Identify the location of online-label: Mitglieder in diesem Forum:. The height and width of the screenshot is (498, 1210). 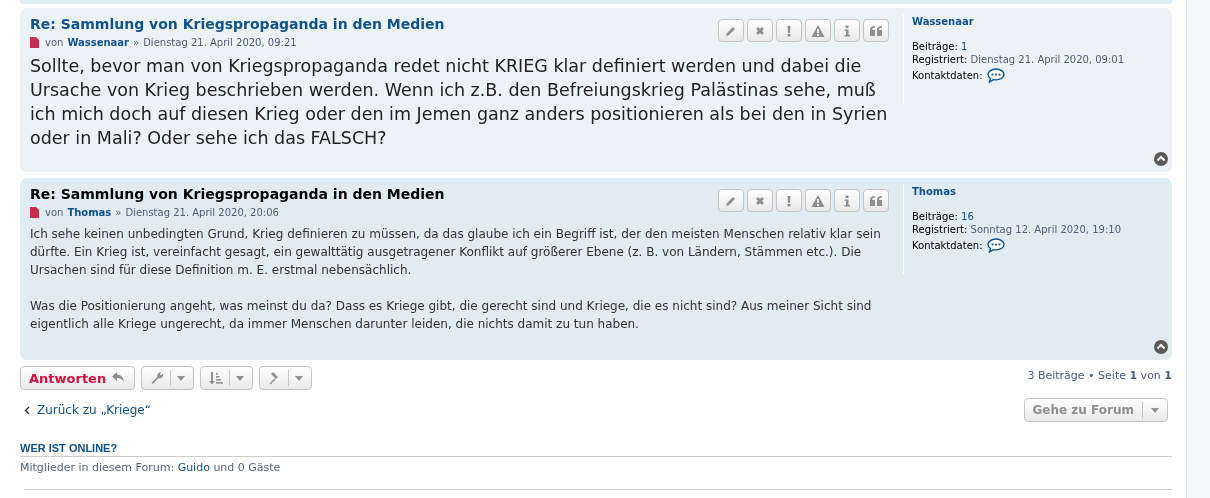
(97, 467).